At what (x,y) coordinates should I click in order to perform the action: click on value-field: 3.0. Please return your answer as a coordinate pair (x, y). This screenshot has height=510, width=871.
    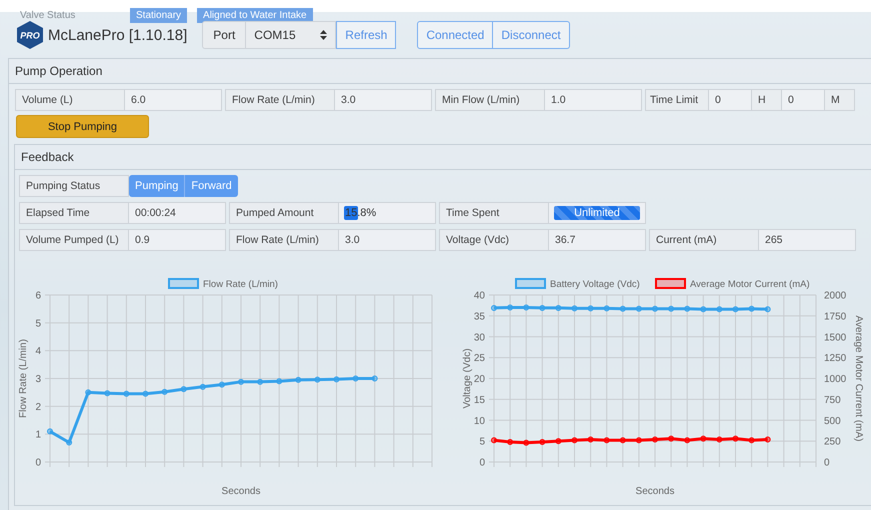
    Looking at the image, I should click on (387, 240).